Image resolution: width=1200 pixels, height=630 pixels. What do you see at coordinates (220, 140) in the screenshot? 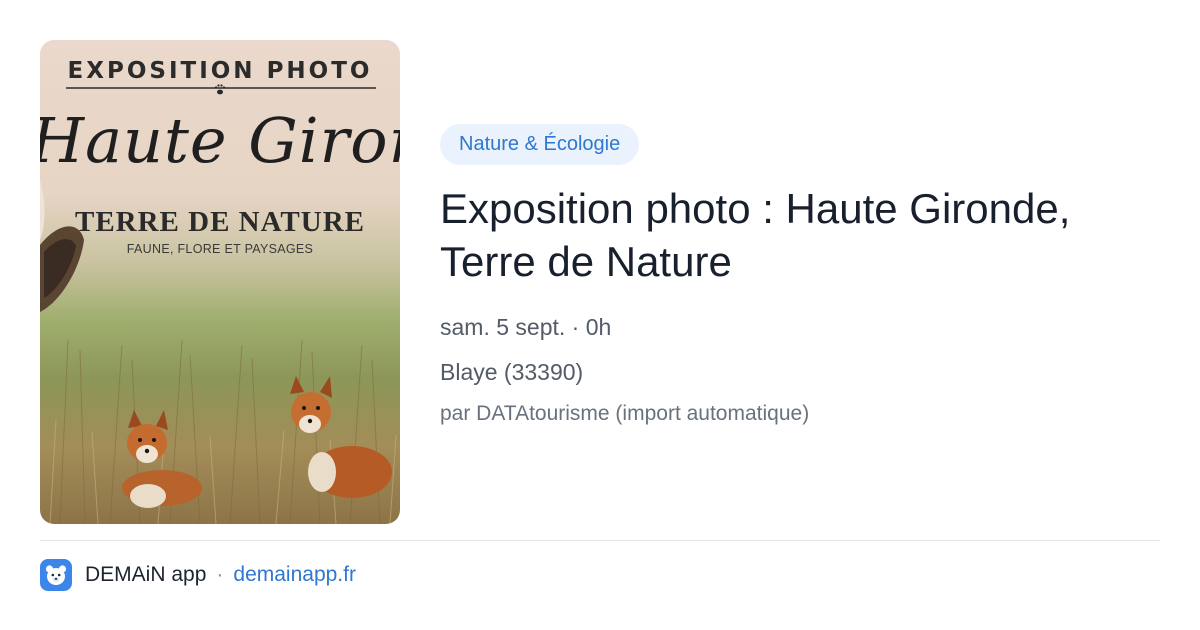
I see `poster-script-title: Haute Gironde` at bounding box center [220, 140].